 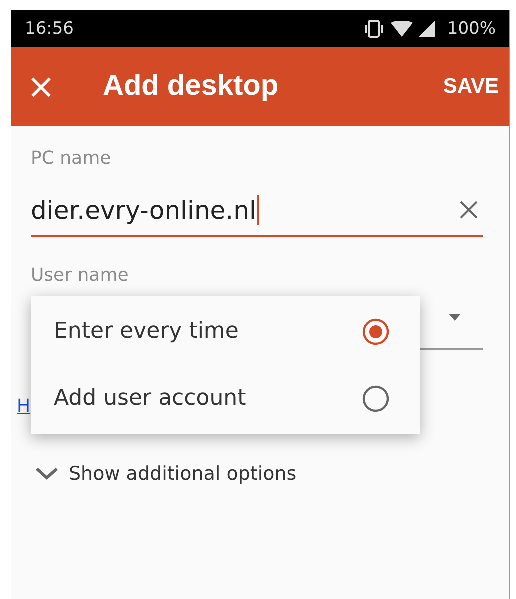 What do you see at coordinates (49, 28) in the screenshot?
I see `clock: 16:56` at bounding box center [49, 28].